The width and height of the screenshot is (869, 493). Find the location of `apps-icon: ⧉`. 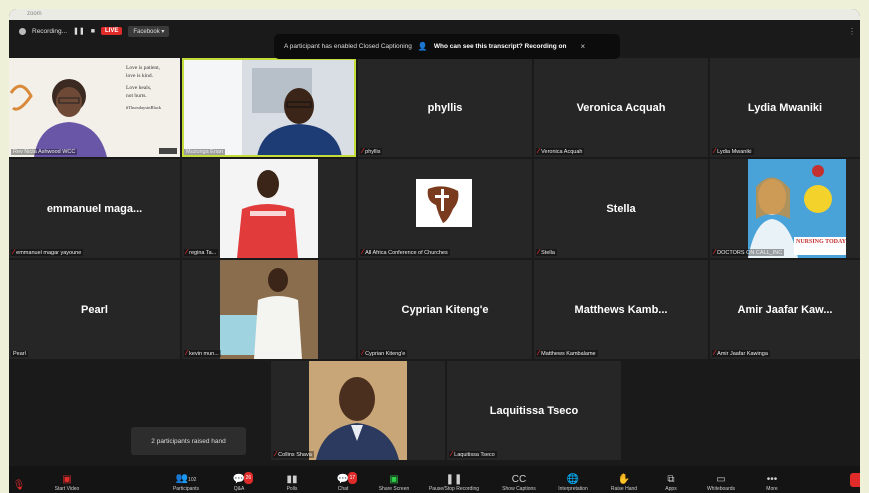

apps-icon: ⧉ is located at coordinates (671, 479).